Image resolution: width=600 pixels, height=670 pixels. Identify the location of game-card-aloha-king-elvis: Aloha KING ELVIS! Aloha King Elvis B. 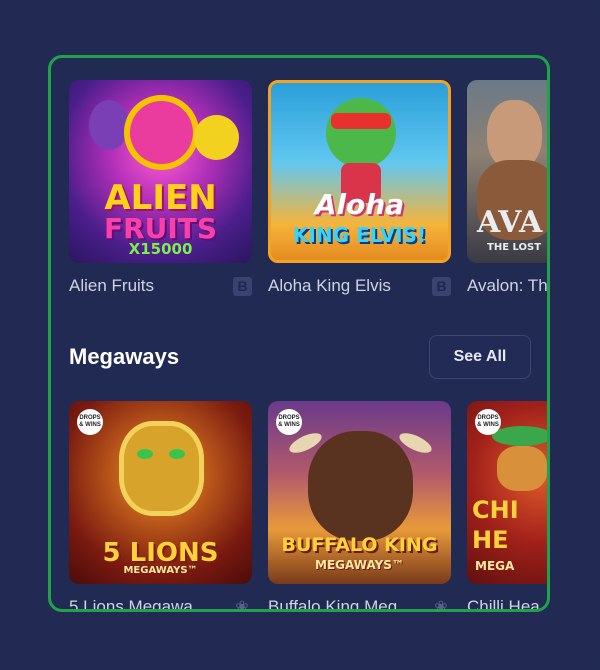
(359, 188).